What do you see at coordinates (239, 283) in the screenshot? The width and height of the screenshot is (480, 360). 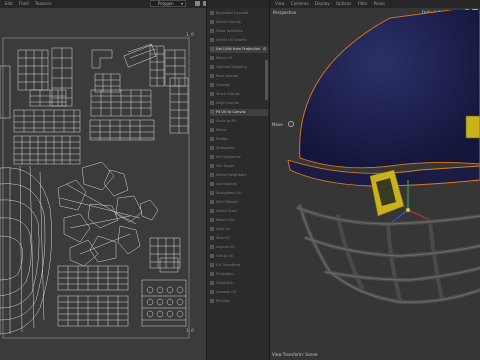 I see `tool-item: Distortion` at bounding box center [239, 283].